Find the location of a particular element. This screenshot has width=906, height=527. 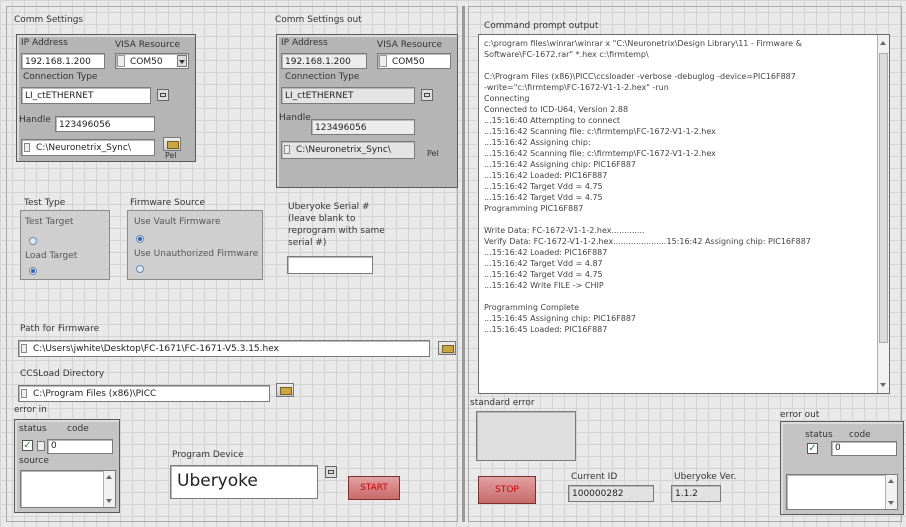

standard-error-field is located at coordinates (526, 436).